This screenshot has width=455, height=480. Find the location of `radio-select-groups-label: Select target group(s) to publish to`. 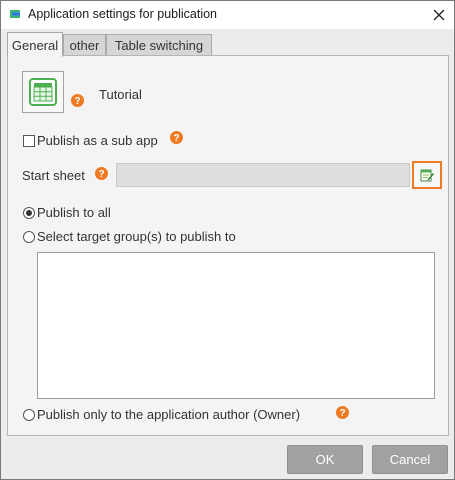

radio-select-groups-label: Select target group(s) to publish to is located at coordinates (136, 236).